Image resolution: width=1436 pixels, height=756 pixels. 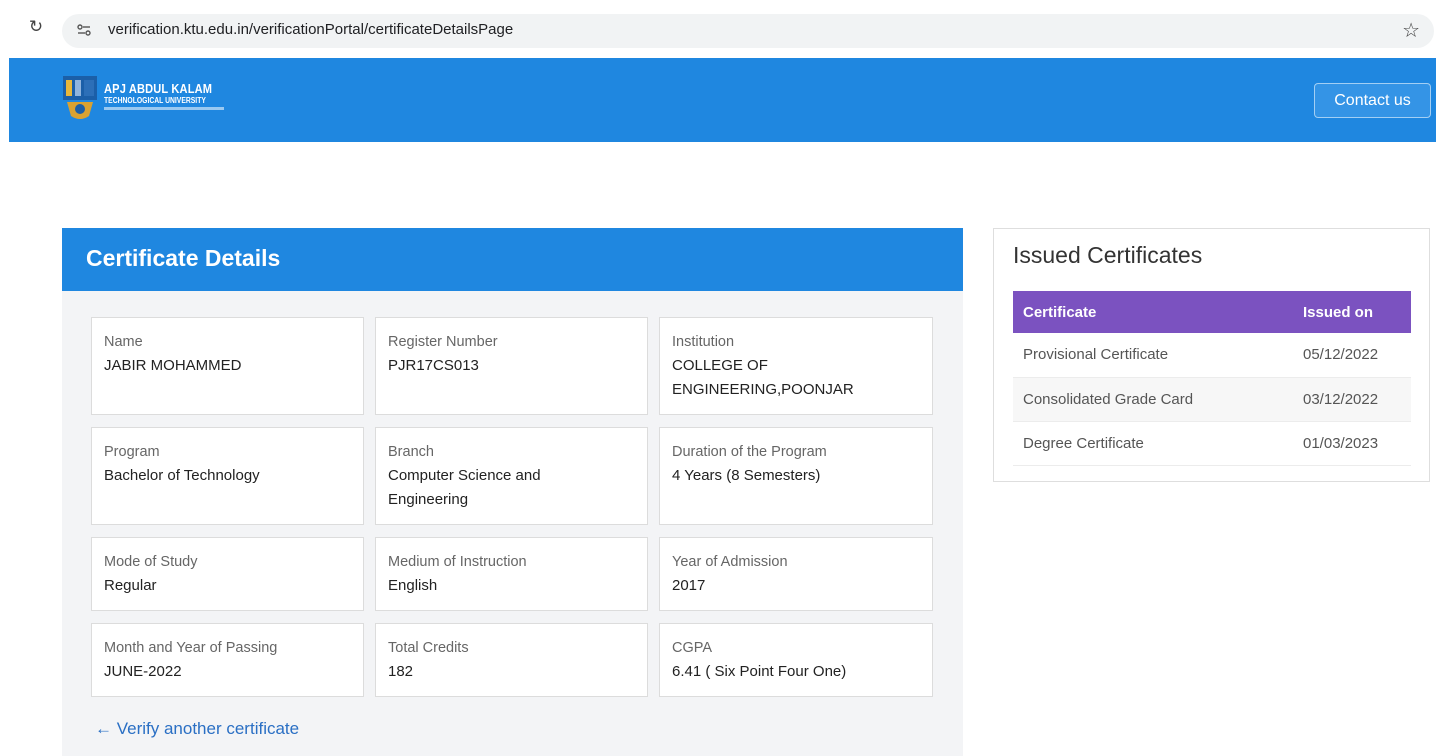 I want to click on field-year-of-admission: Year of Admission 2017, so click(x=796, y=574).